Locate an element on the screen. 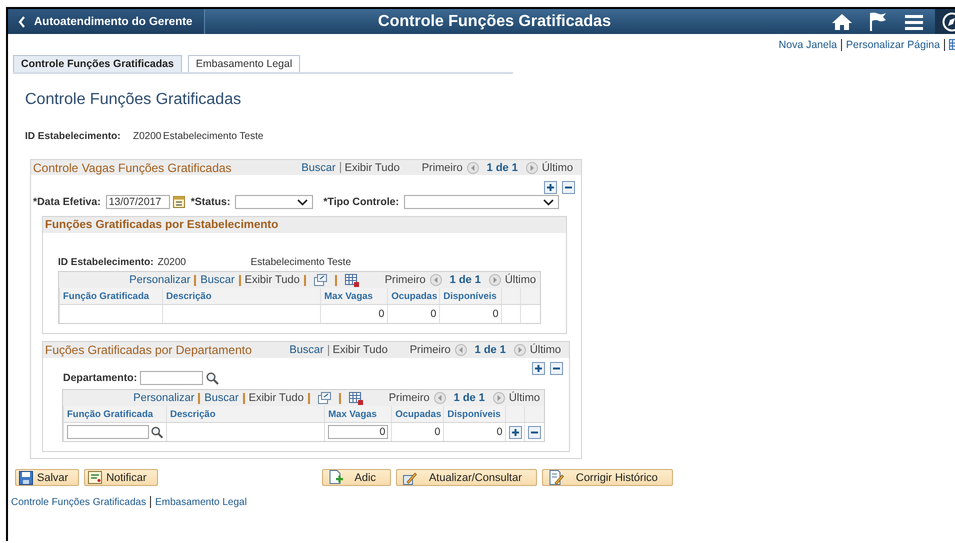 The width and height of the screenshot is (955, 543). calendar-icon is located at coordinates (178, 202).